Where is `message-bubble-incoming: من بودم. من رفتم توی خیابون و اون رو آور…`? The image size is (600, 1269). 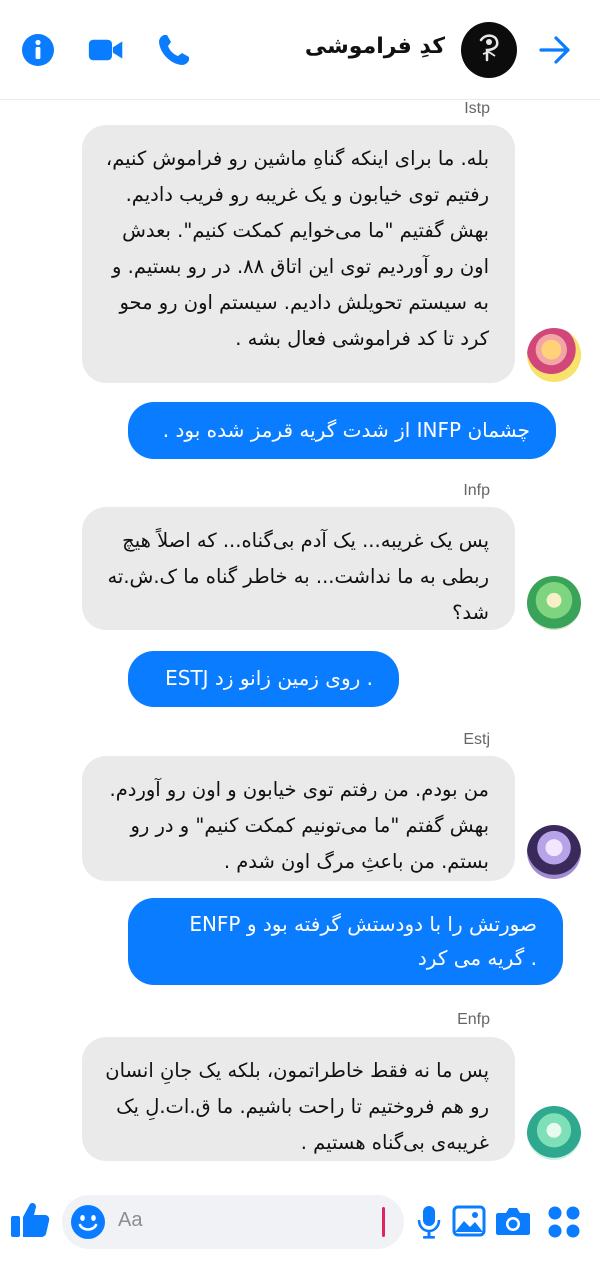
message-bubble-incoming: من بودم. من رفتم توی خیابون و اون رو آور… is located at coordinates (298, 818).